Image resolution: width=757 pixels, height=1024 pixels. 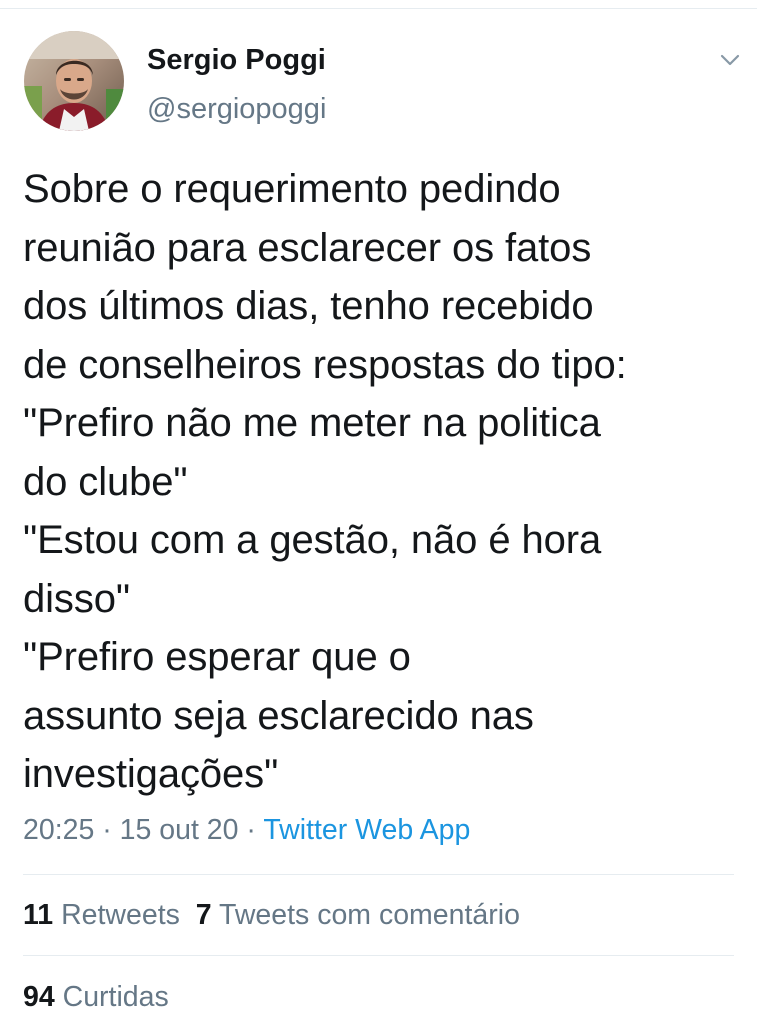 I want to click on retweets-count: 11, so click(x=38, y=915).